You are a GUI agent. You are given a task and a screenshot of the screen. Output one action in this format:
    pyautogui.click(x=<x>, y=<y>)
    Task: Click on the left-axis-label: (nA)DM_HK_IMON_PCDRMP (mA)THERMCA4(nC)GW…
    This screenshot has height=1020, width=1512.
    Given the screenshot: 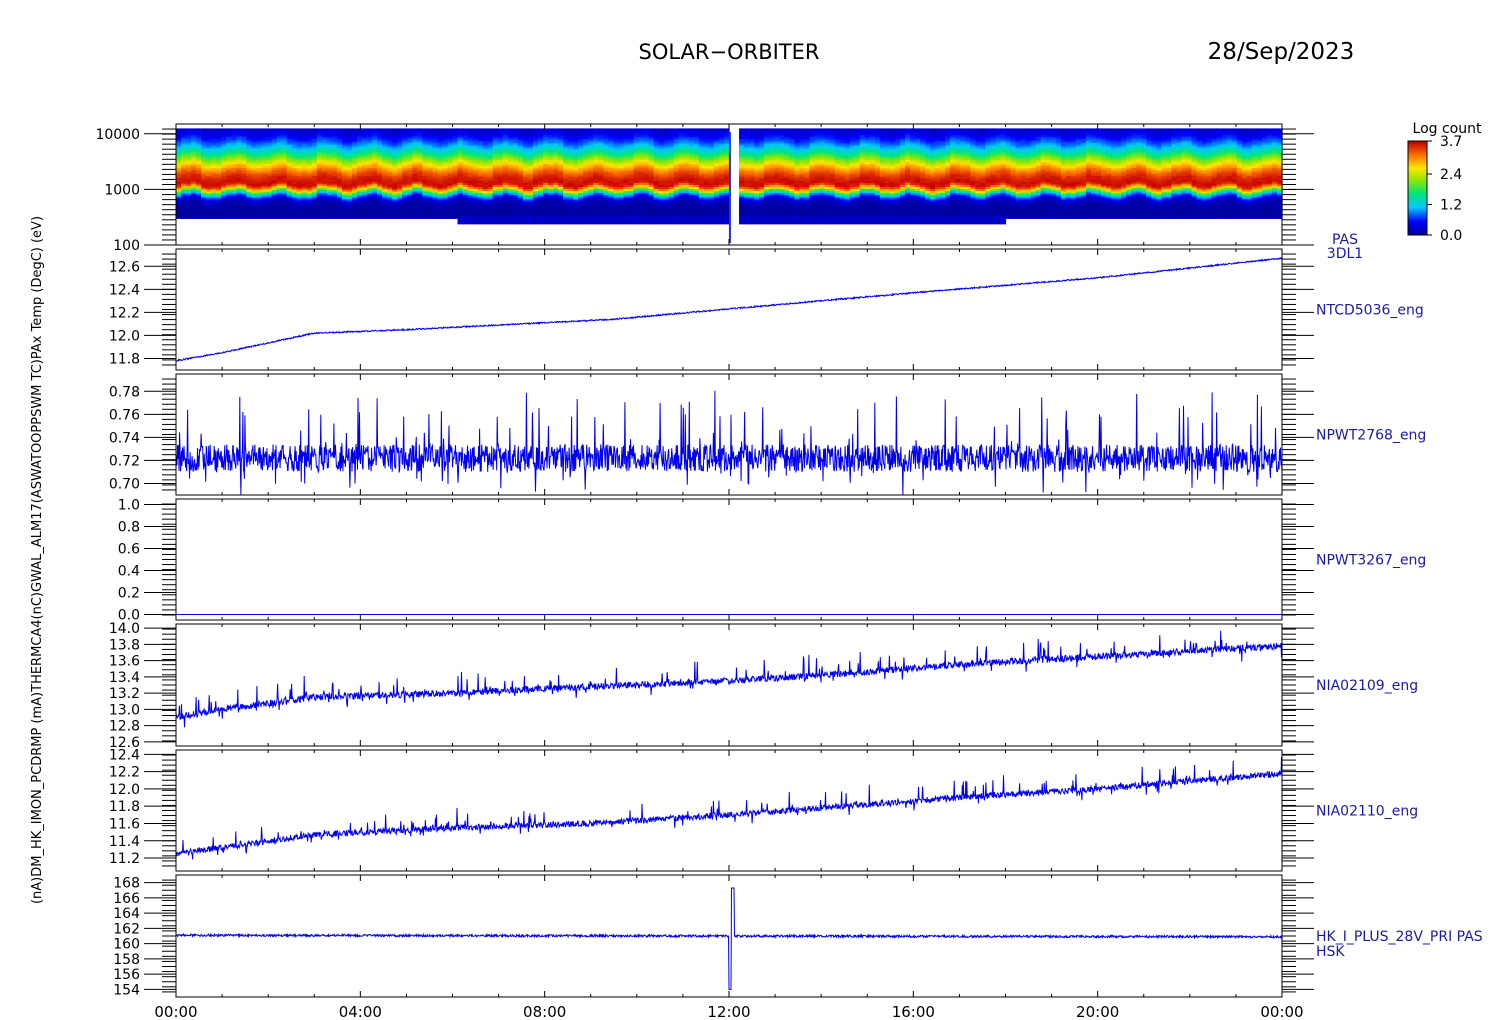 What is the action you would take?
    pyautogui.click(x=37, y=560)
    